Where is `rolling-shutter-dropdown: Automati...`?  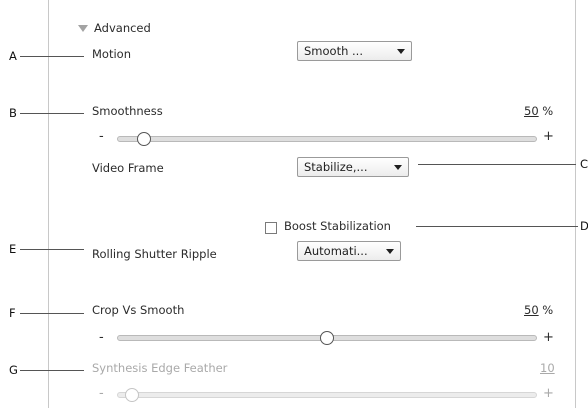
rolling-shutter-dropdown: Automati... is located at coordinates (349, 251).